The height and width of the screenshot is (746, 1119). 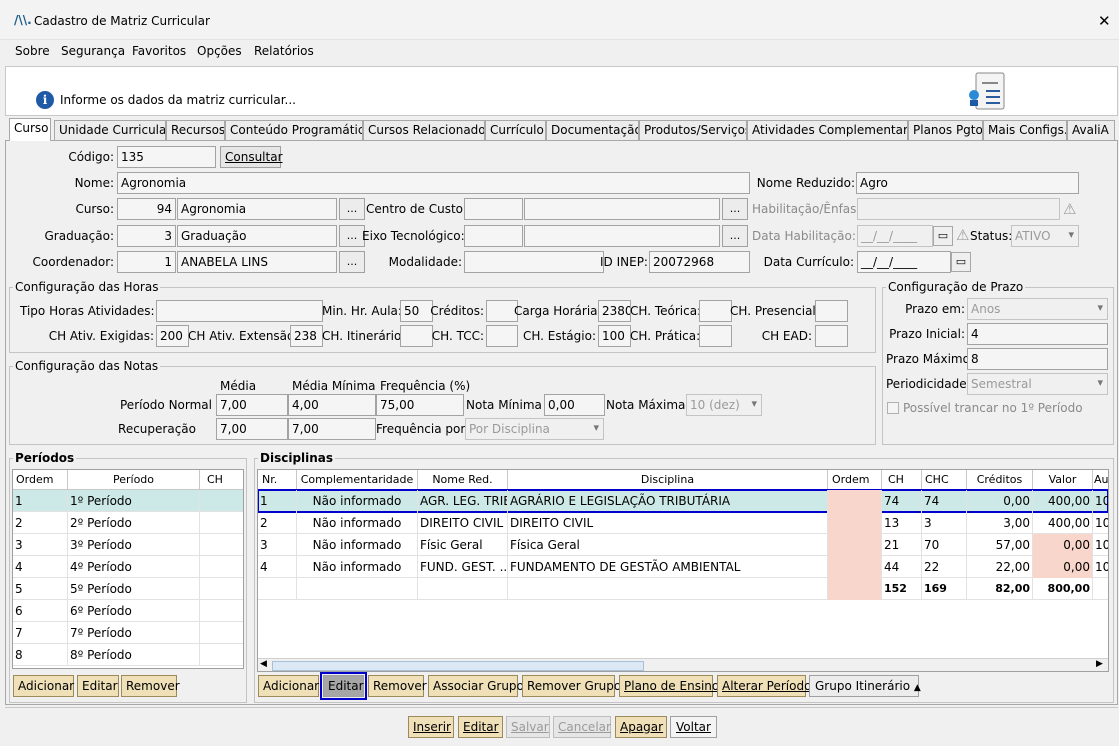 What do you see at coordinates (423, 429) in the screenshot?
I see `frequencia-por-label: Frequência por:` at bounding box center [423, 429].